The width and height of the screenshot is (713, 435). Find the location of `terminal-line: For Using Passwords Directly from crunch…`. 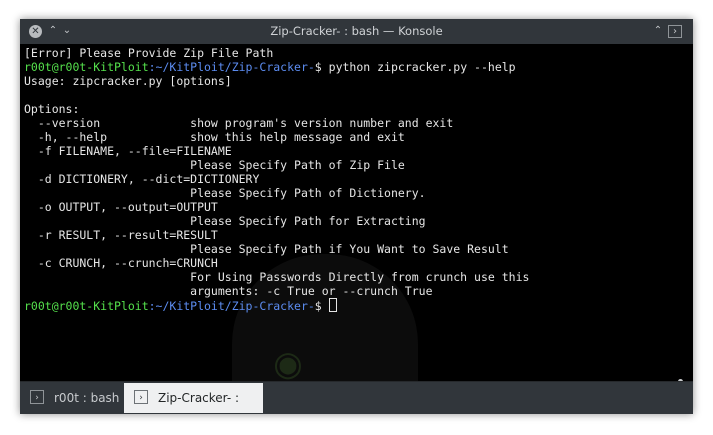

terminal-line: For Using Passwords Directly from crunch… is located at coordinates (276, 277).